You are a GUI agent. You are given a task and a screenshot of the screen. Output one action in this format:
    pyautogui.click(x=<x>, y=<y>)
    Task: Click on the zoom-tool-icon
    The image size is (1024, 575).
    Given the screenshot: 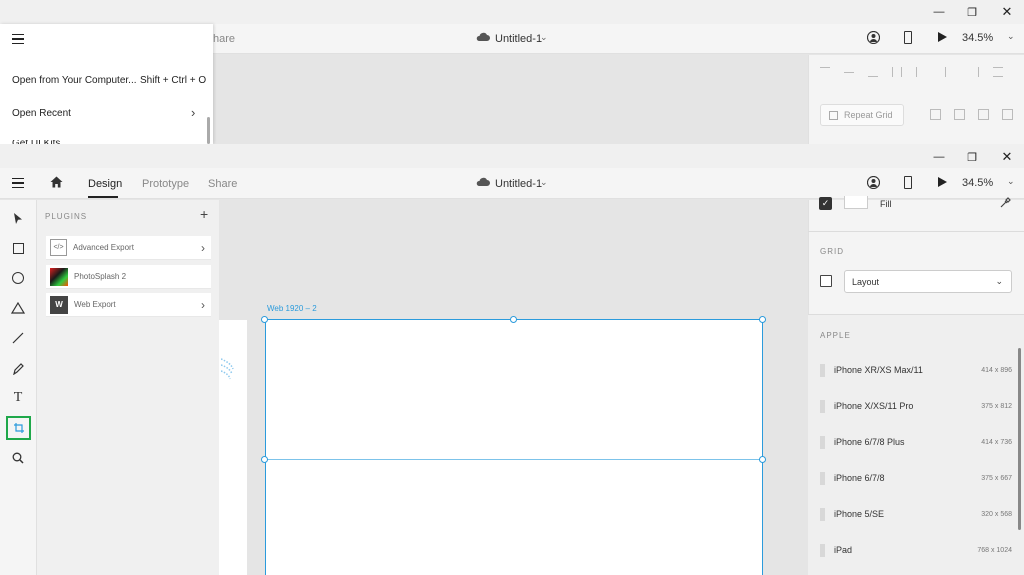 What is the action you would take?
    pyautogui.click(x=18, y=458)
    